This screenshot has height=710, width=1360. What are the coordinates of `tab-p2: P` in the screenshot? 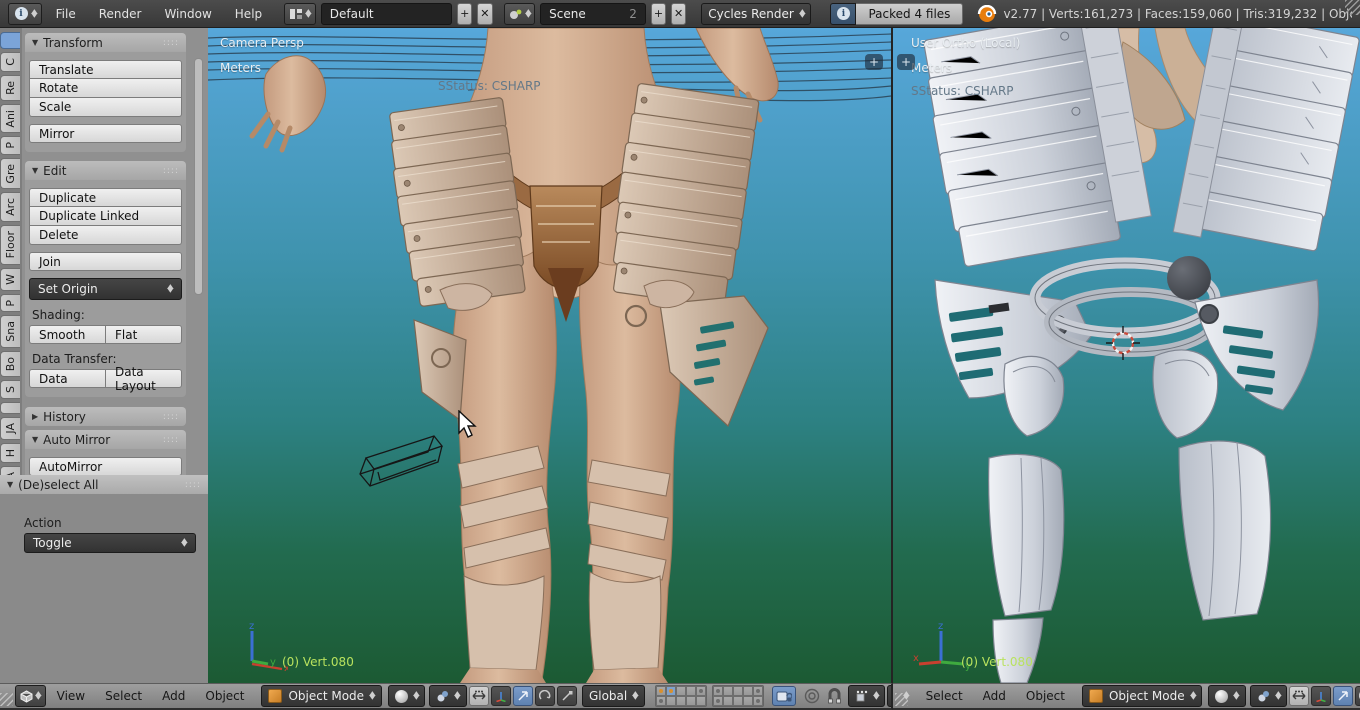 It's located at (10, 303).